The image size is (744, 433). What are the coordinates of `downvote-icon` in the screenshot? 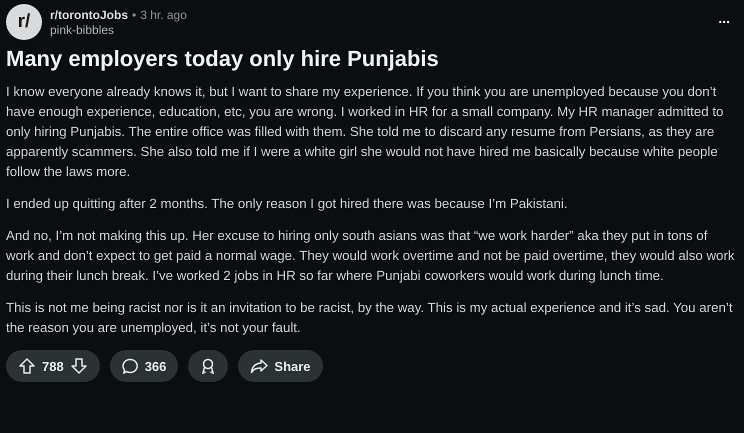 It's located at (79, 366).